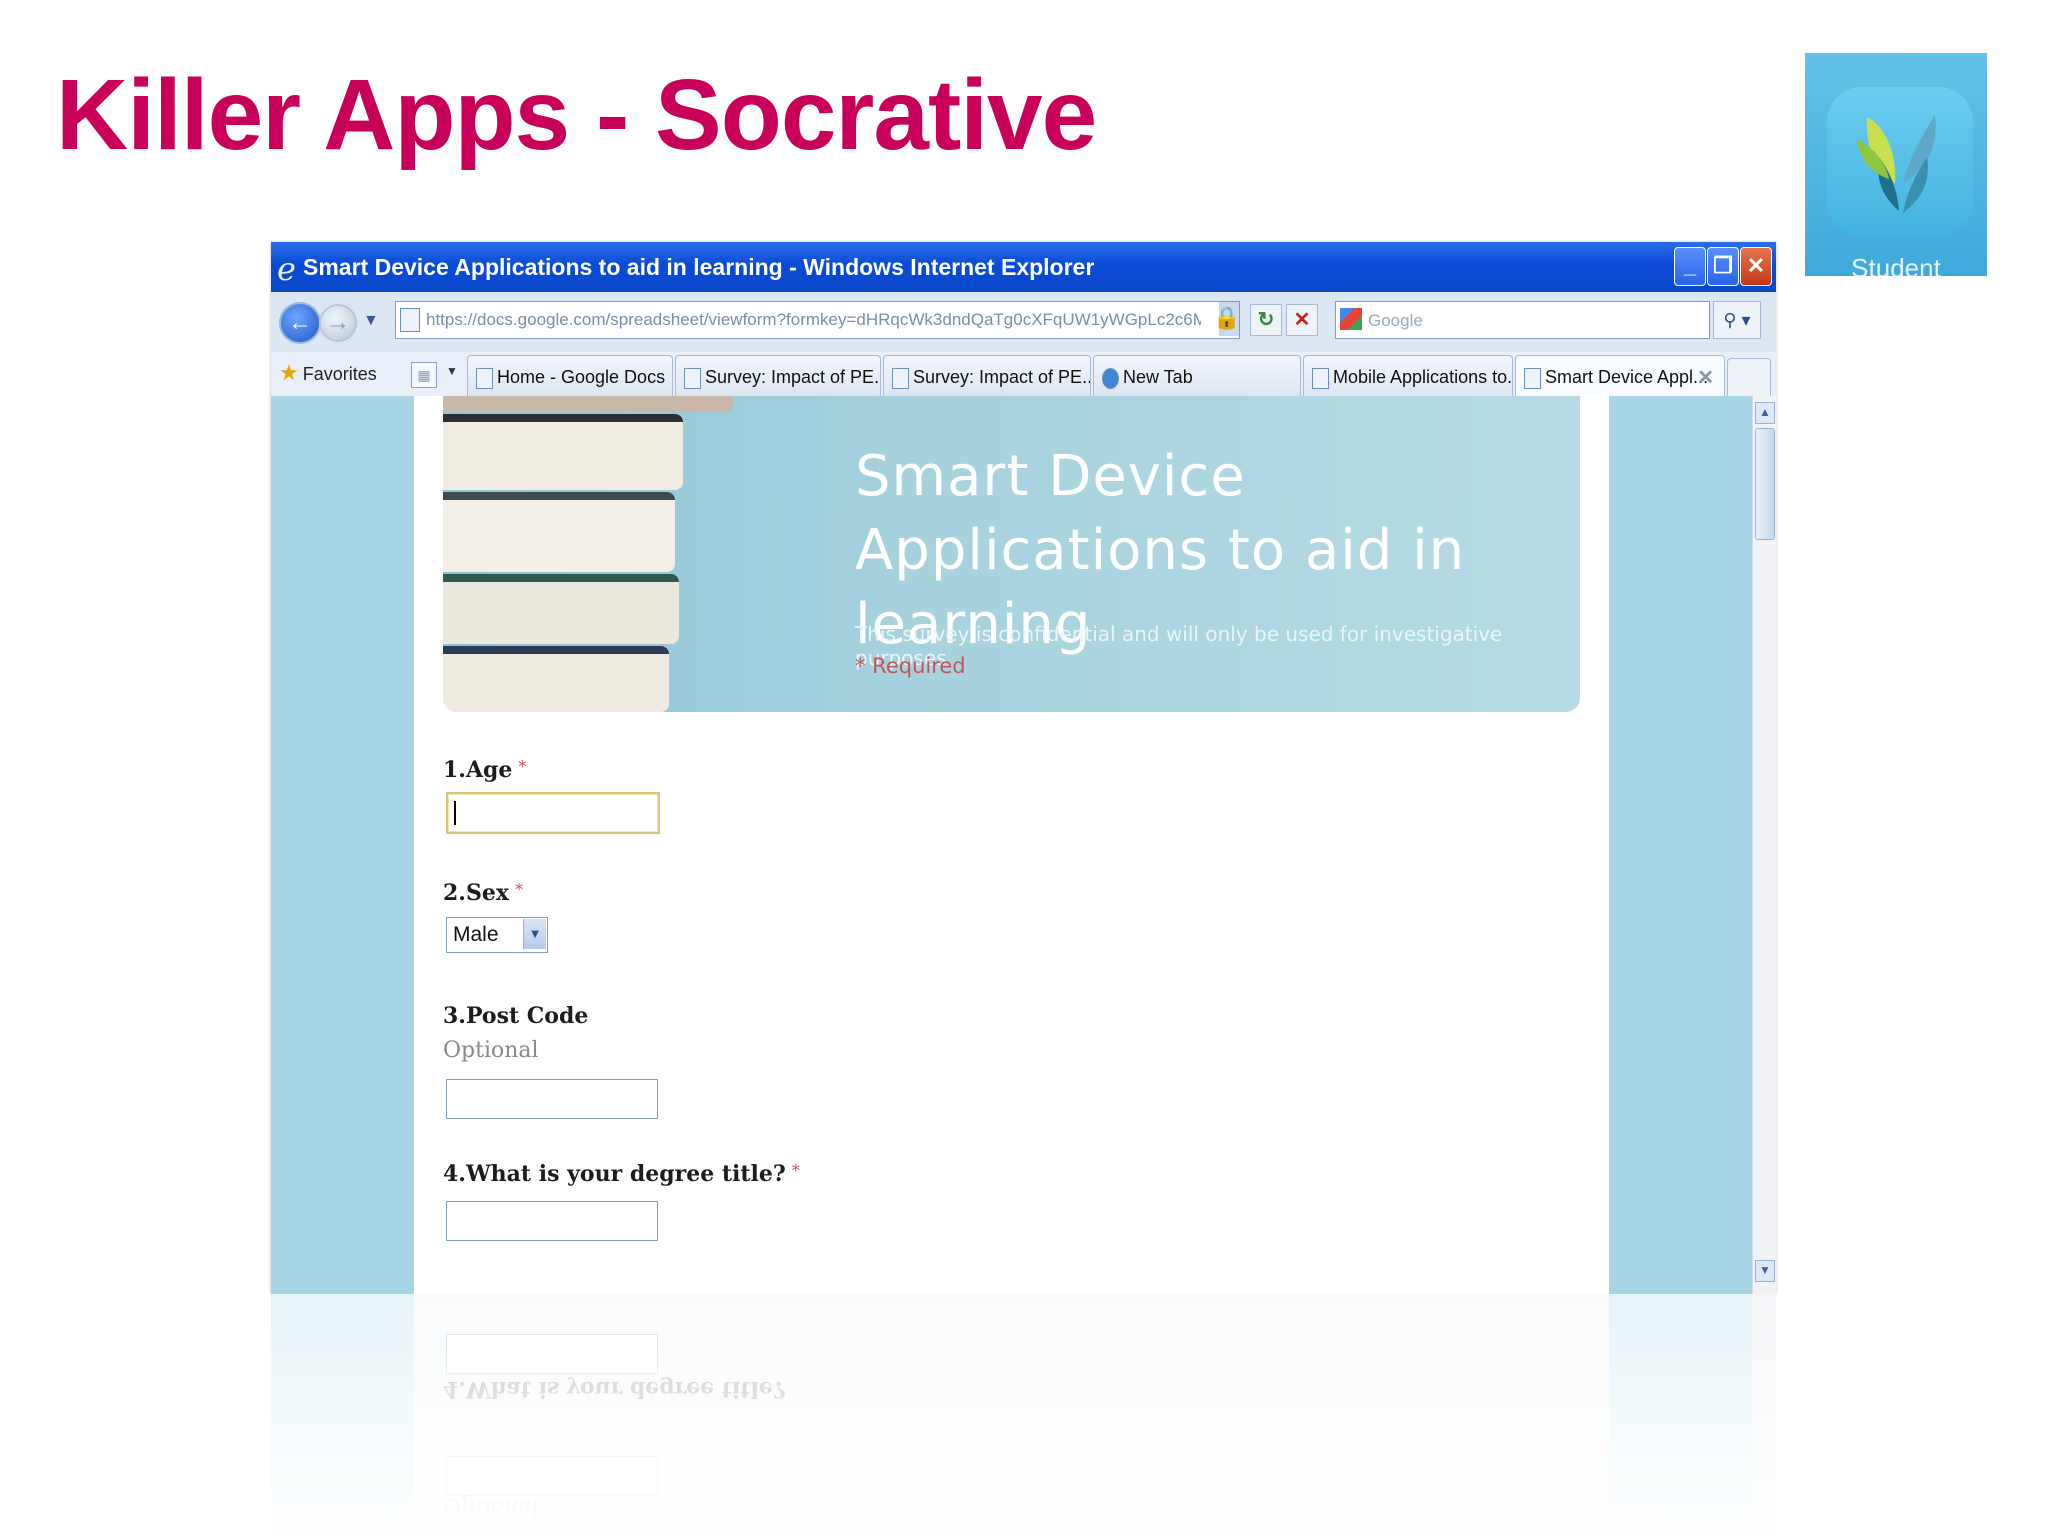 This screenshot has width=2048, height=1536. Describe the element at coordinates (576, 115) in the screenshot. I see `slide-title: Killer Apps - Socrative` at that location.